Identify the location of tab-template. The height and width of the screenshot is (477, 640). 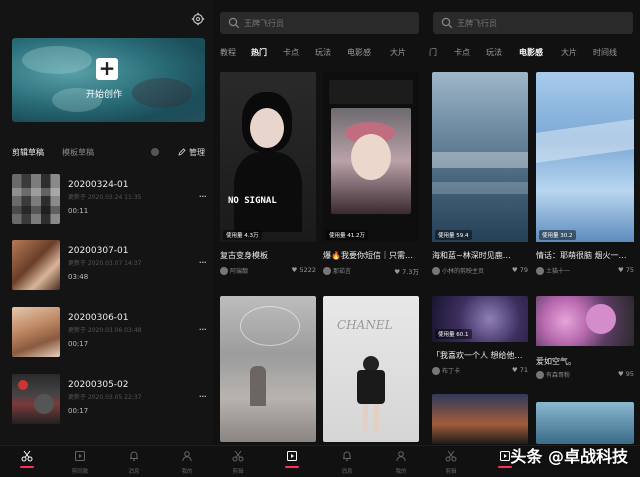
(292, 459).